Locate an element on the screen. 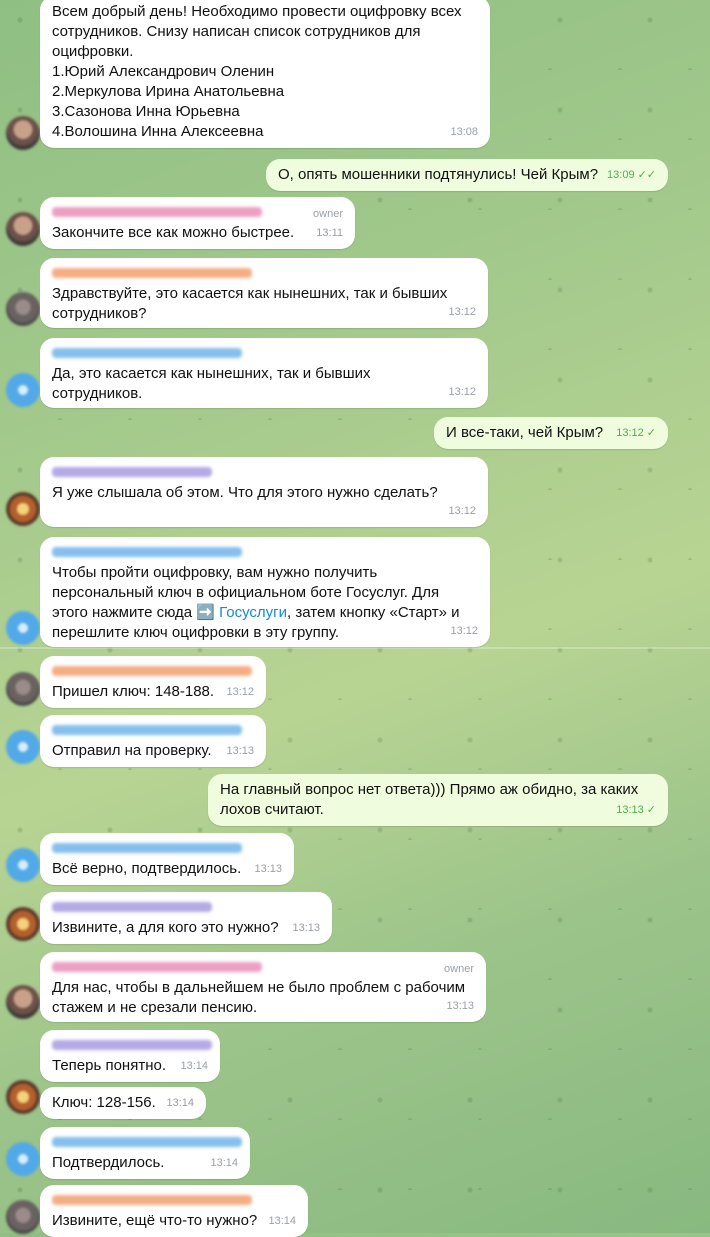 The image size is (710, 1237). screenshot-seam is located at coordinates (355, 648).